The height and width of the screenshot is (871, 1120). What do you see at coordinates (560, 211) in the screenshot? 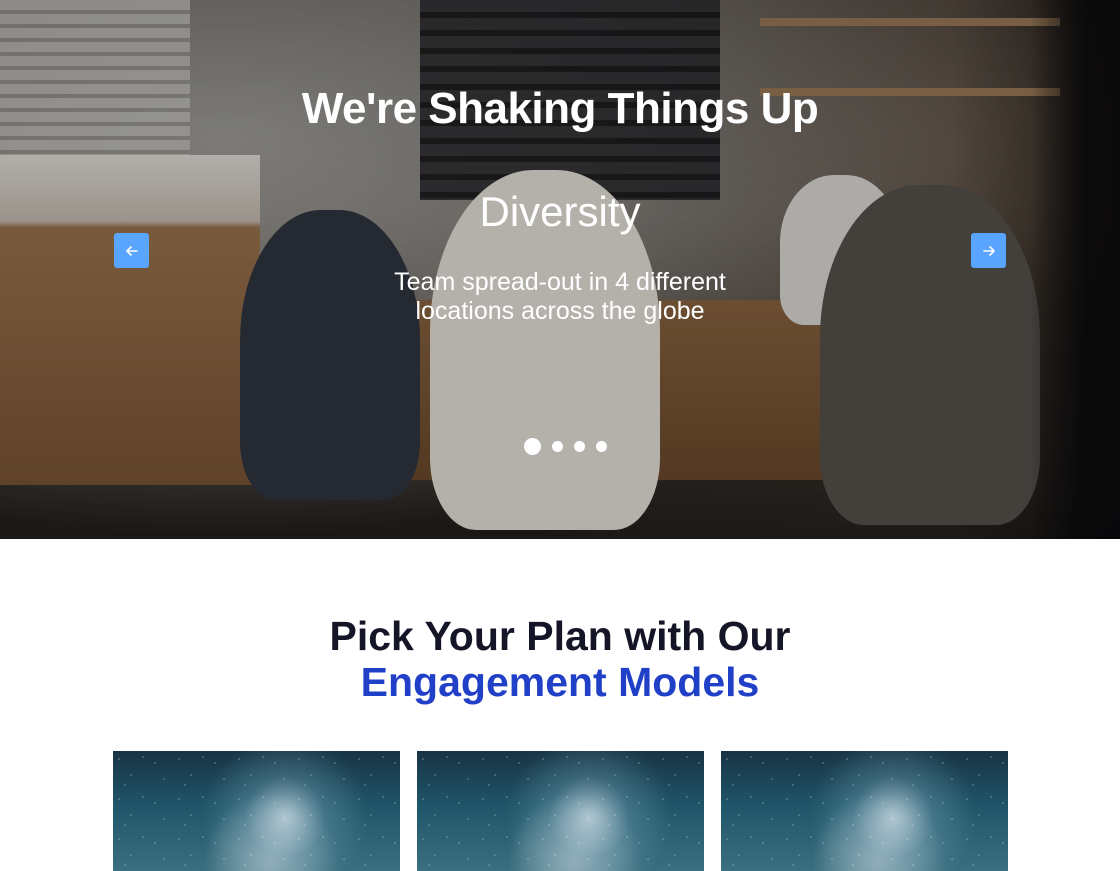
I see `slide-heading: Diversity` at bounding box center [560, 211].